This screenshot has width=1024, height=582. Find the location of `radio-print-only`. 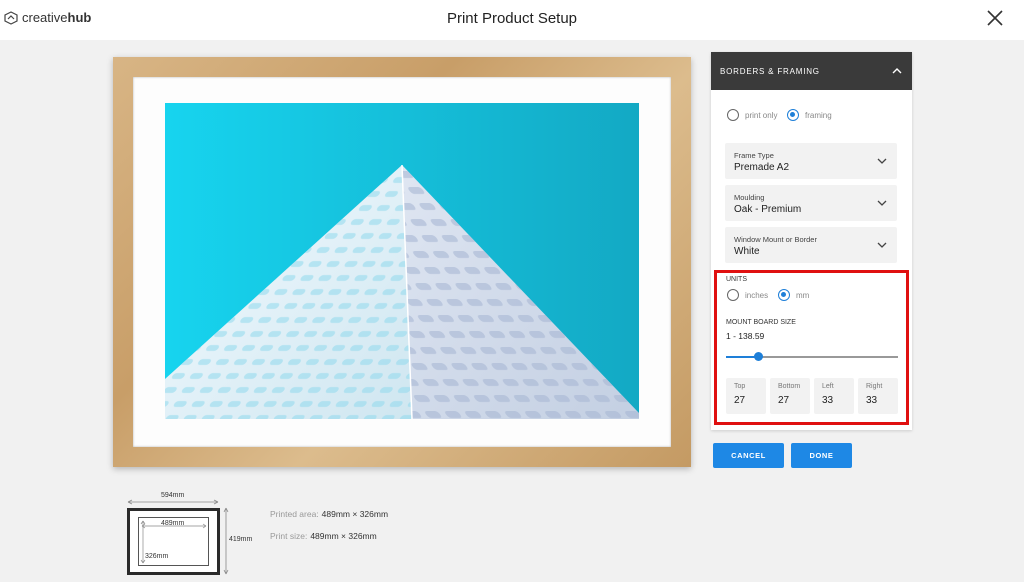

radio-print-only is located at coordinates (733, 115).